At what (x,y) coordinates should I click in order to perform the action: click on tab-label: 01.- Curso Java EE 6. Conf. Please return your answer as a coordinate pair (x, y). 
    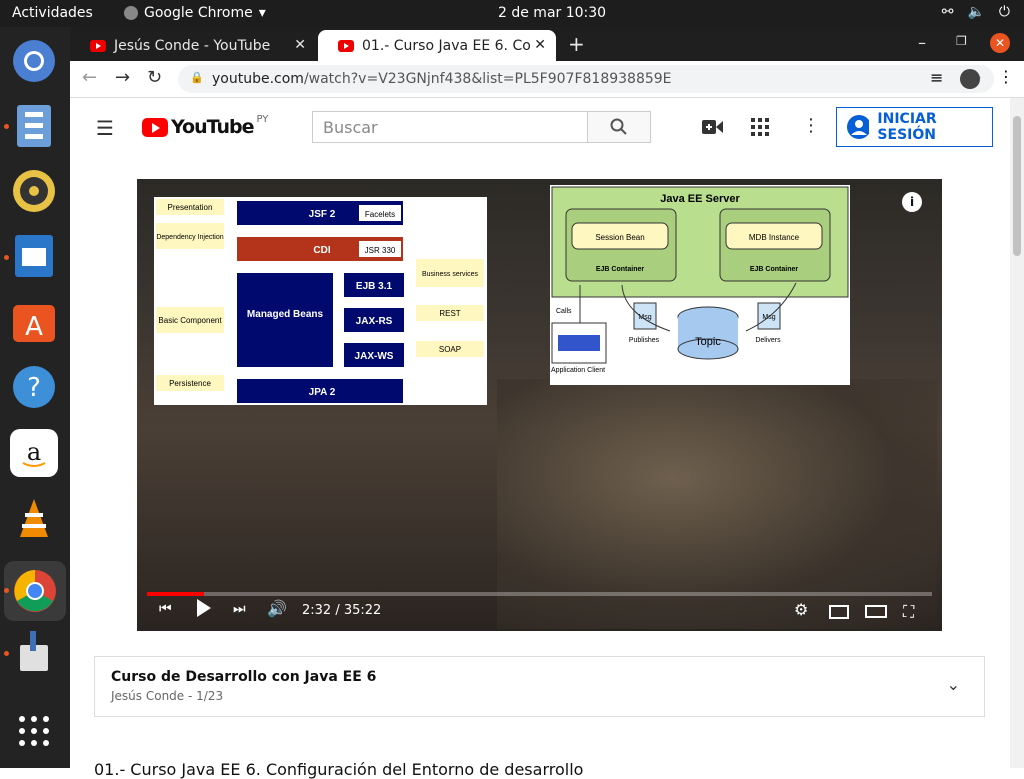
    Looking at the image, I should click on (453, 45).